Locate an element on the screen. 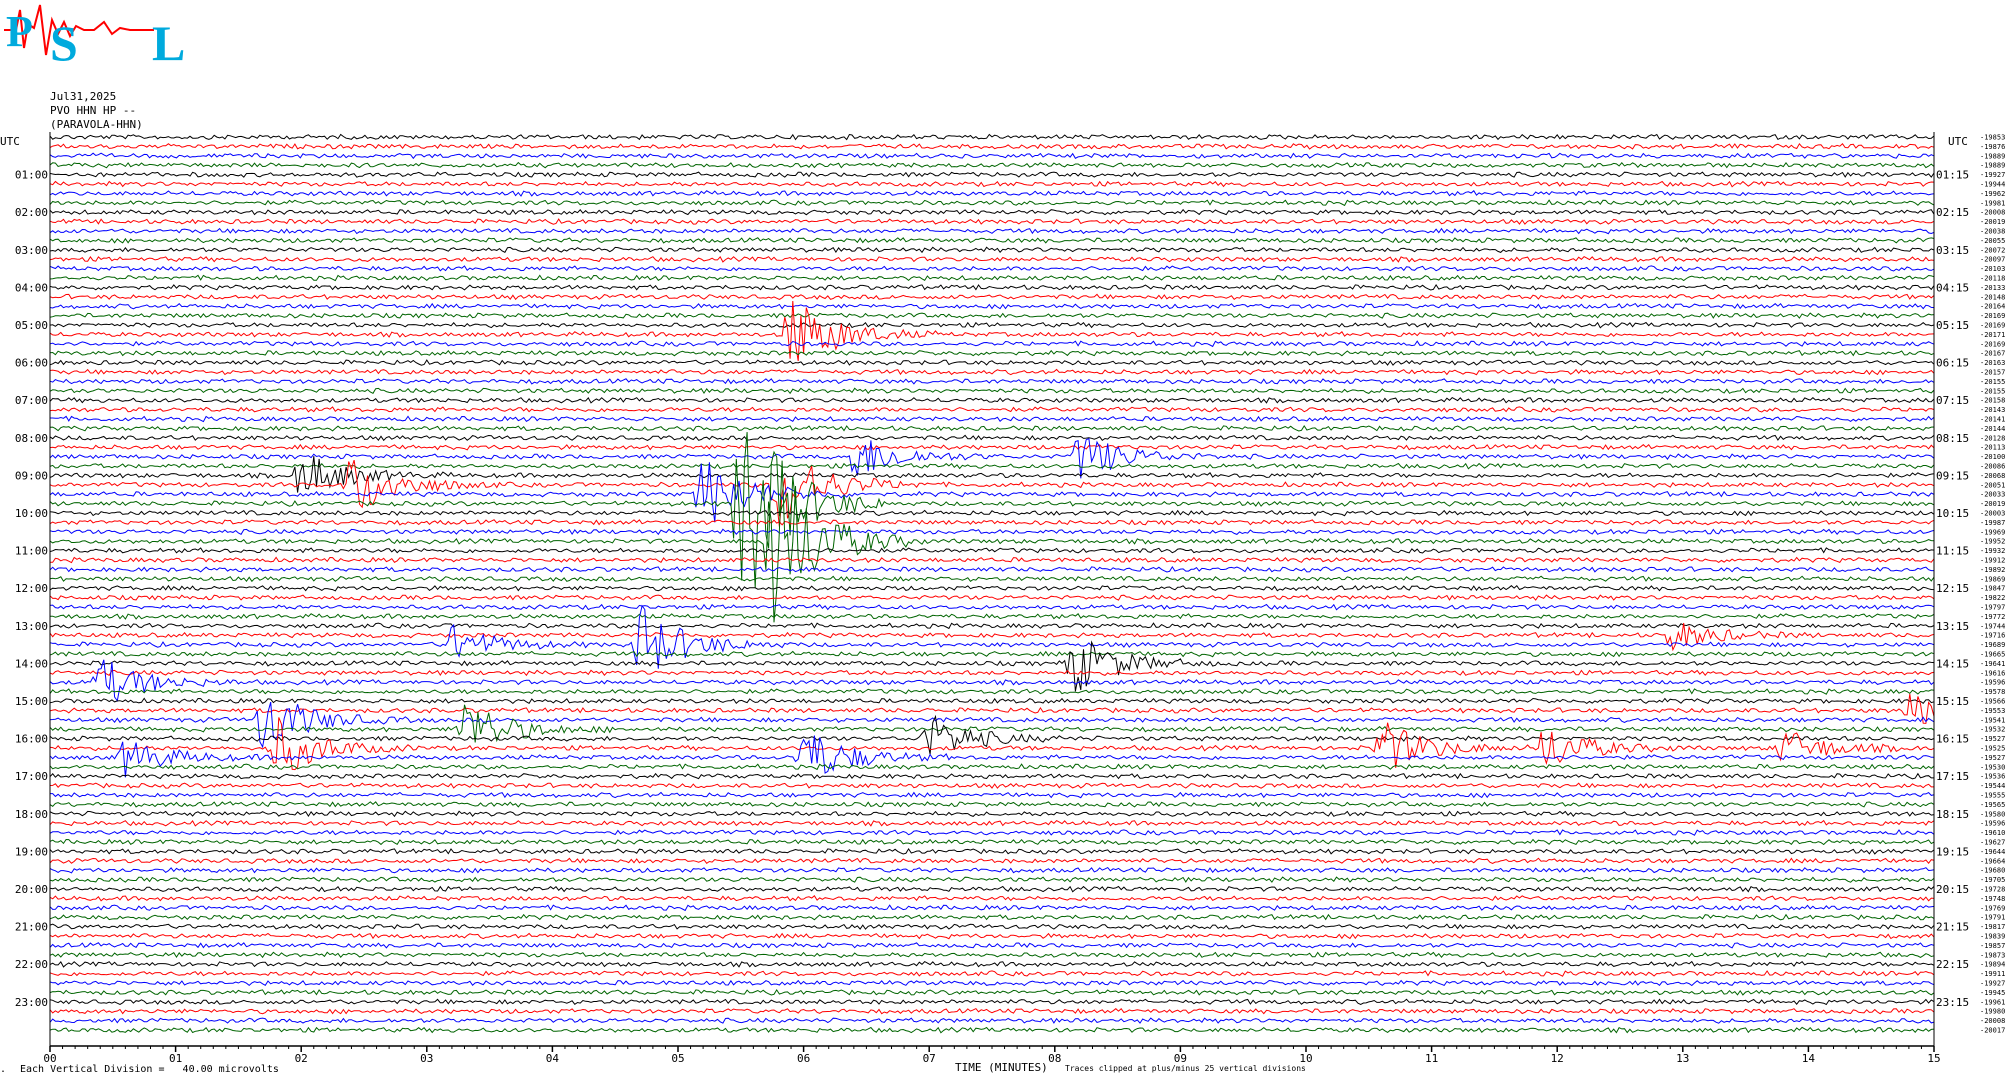 This screenshot has height=1080, width=2010. right-count-label: -19839 is located at coordinates (1992, 937).